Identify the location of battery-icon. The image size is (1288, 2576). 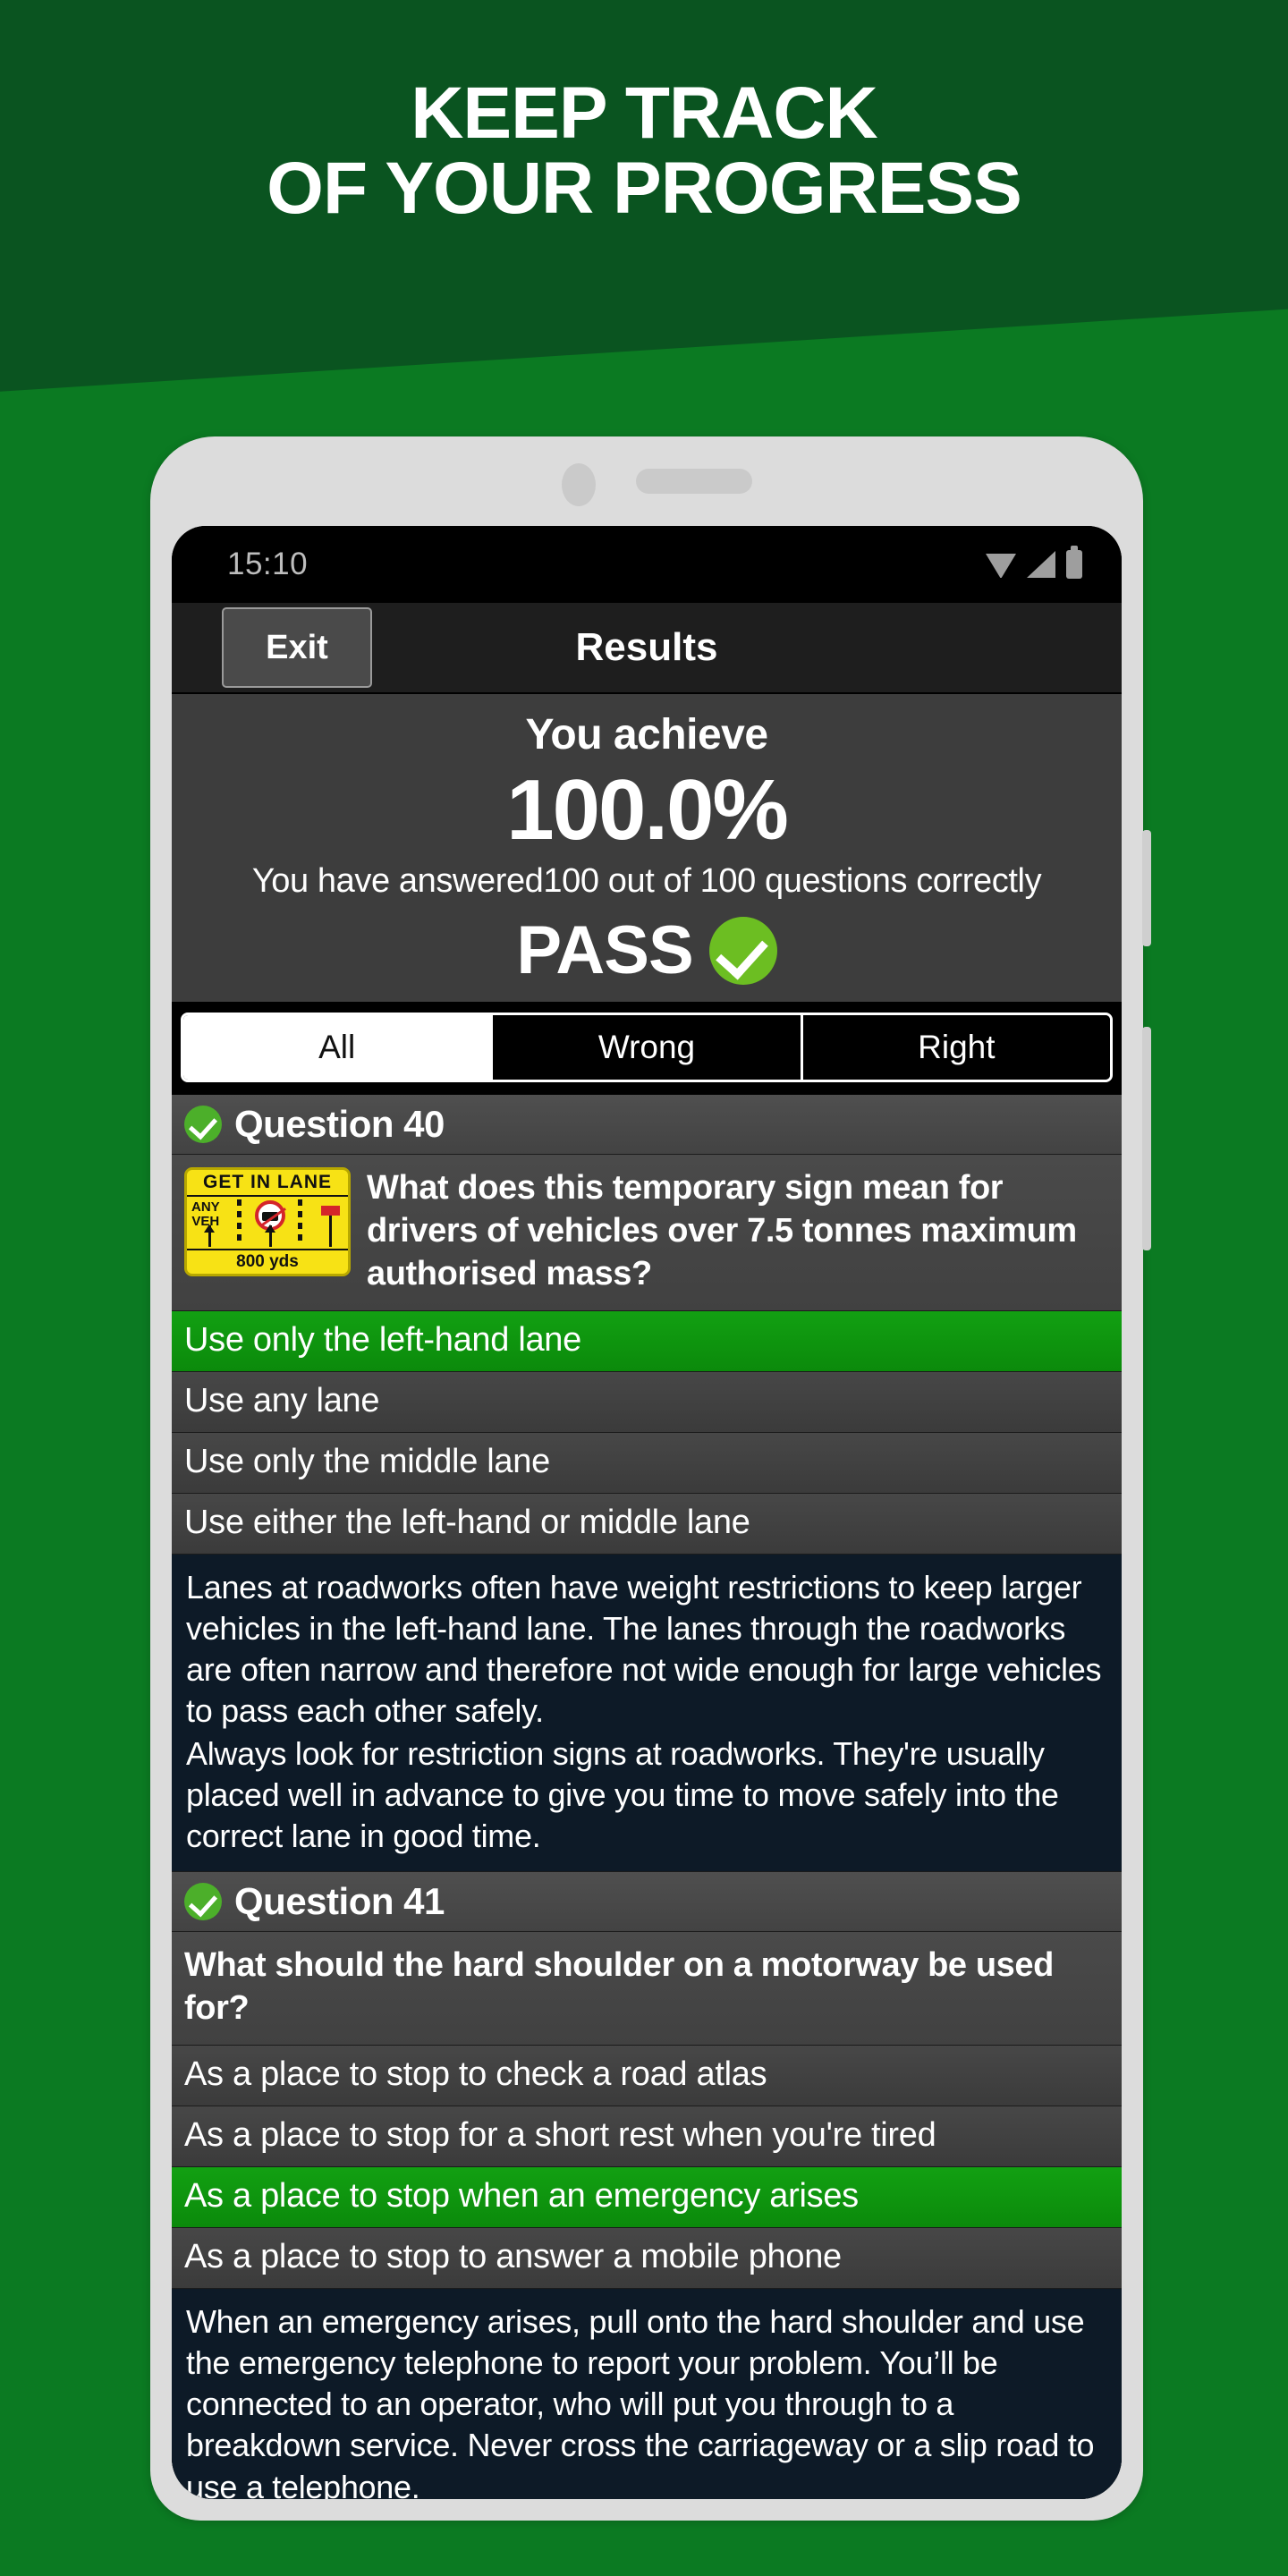
(1074, 562).